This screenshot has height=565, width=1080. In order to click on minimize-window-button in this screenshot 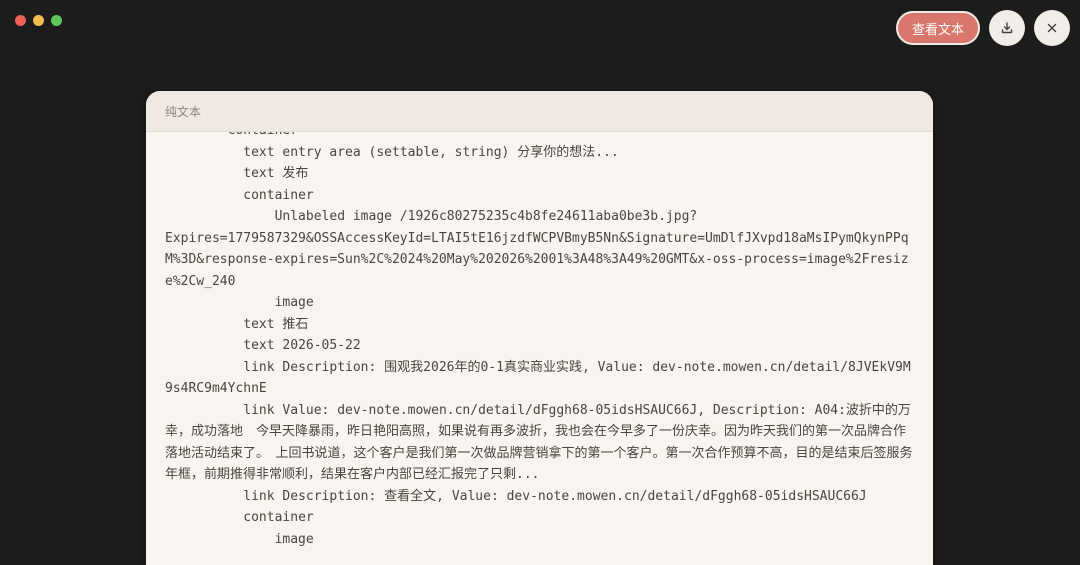, I will do `click(38, 20)`.